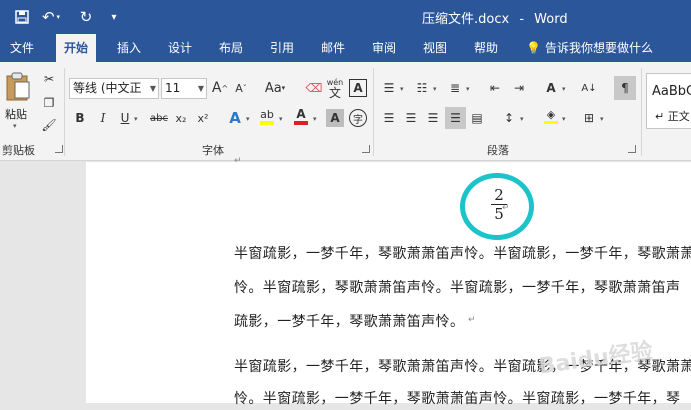 This screenshot has width=691, height=410. I want to click on font-name-value: 等线 (中文正, so click(107, 88).